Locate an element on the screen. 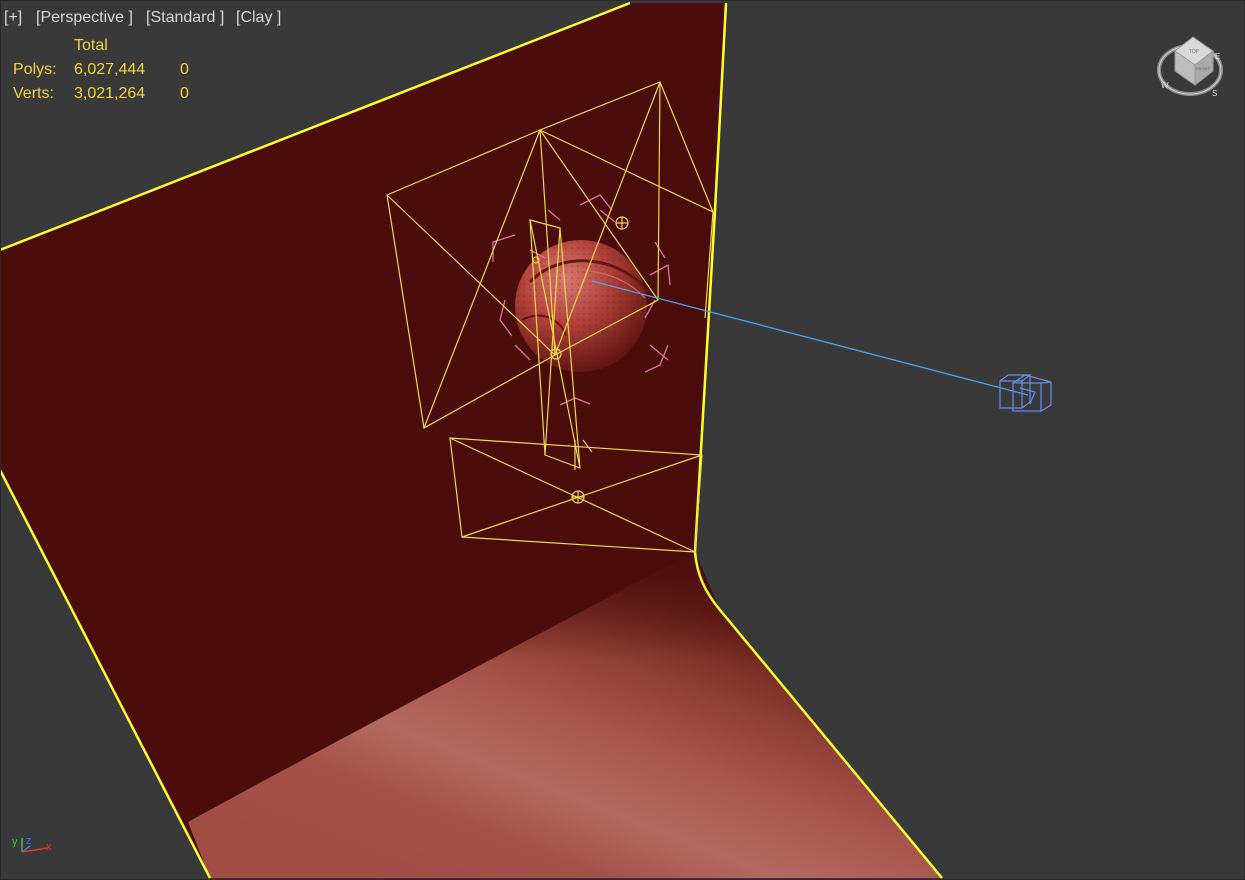 The height and width of the screenshot is (880, 1245). stats-header-row: Total is located at coordinates (111, 46).